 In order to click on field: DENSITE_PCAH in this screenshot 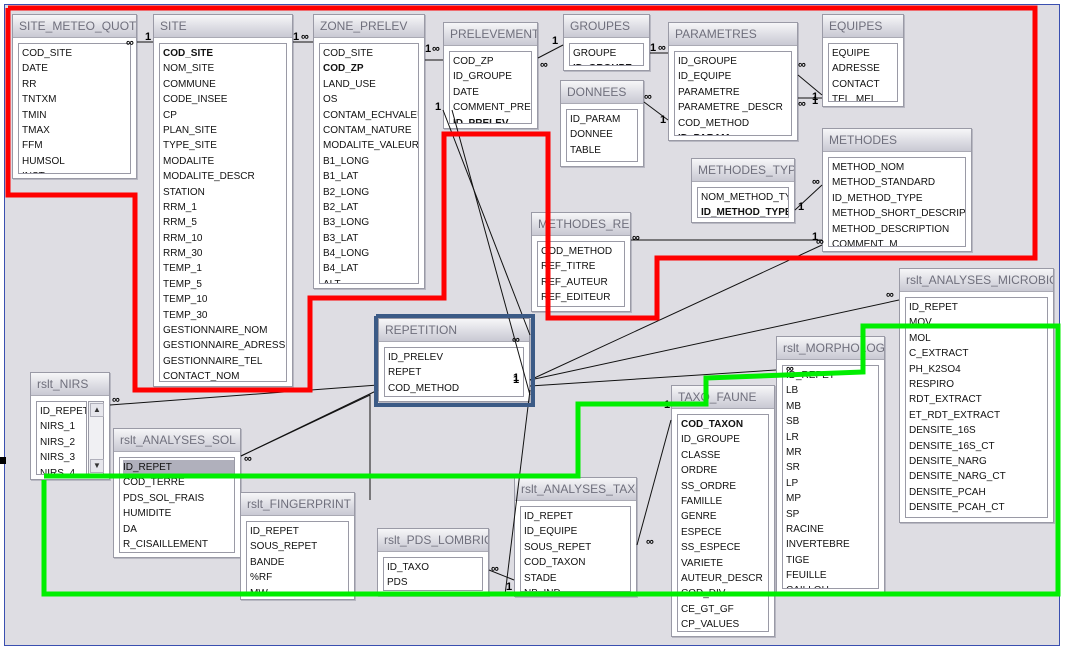, I will do `click(978, 492)`.